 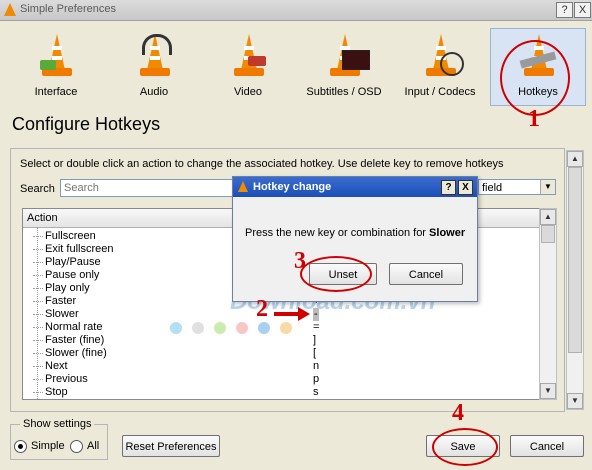 I want to click on table-row: Previous p, so click(x=281, y=379).